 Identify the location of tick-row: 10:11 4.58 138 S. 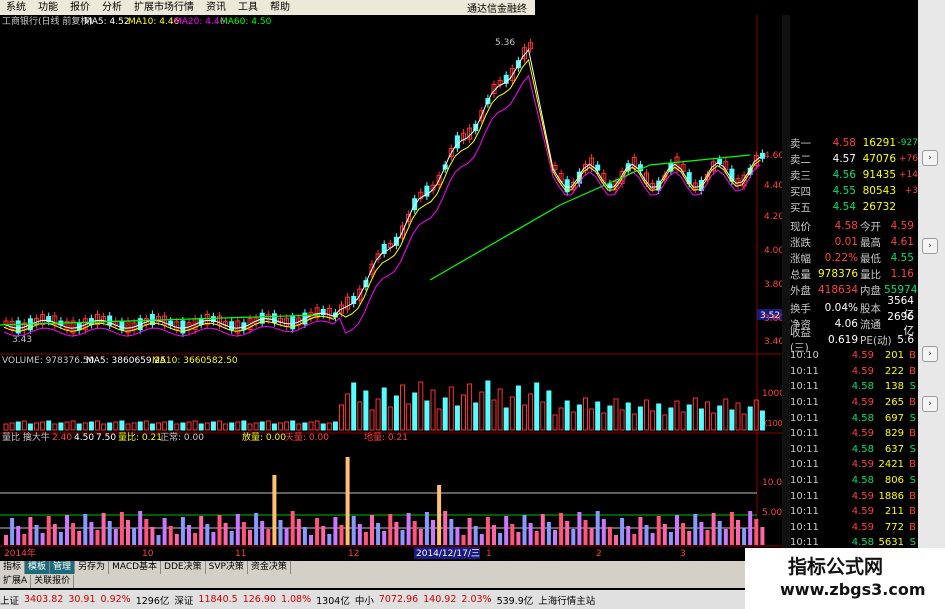
(854, 387).